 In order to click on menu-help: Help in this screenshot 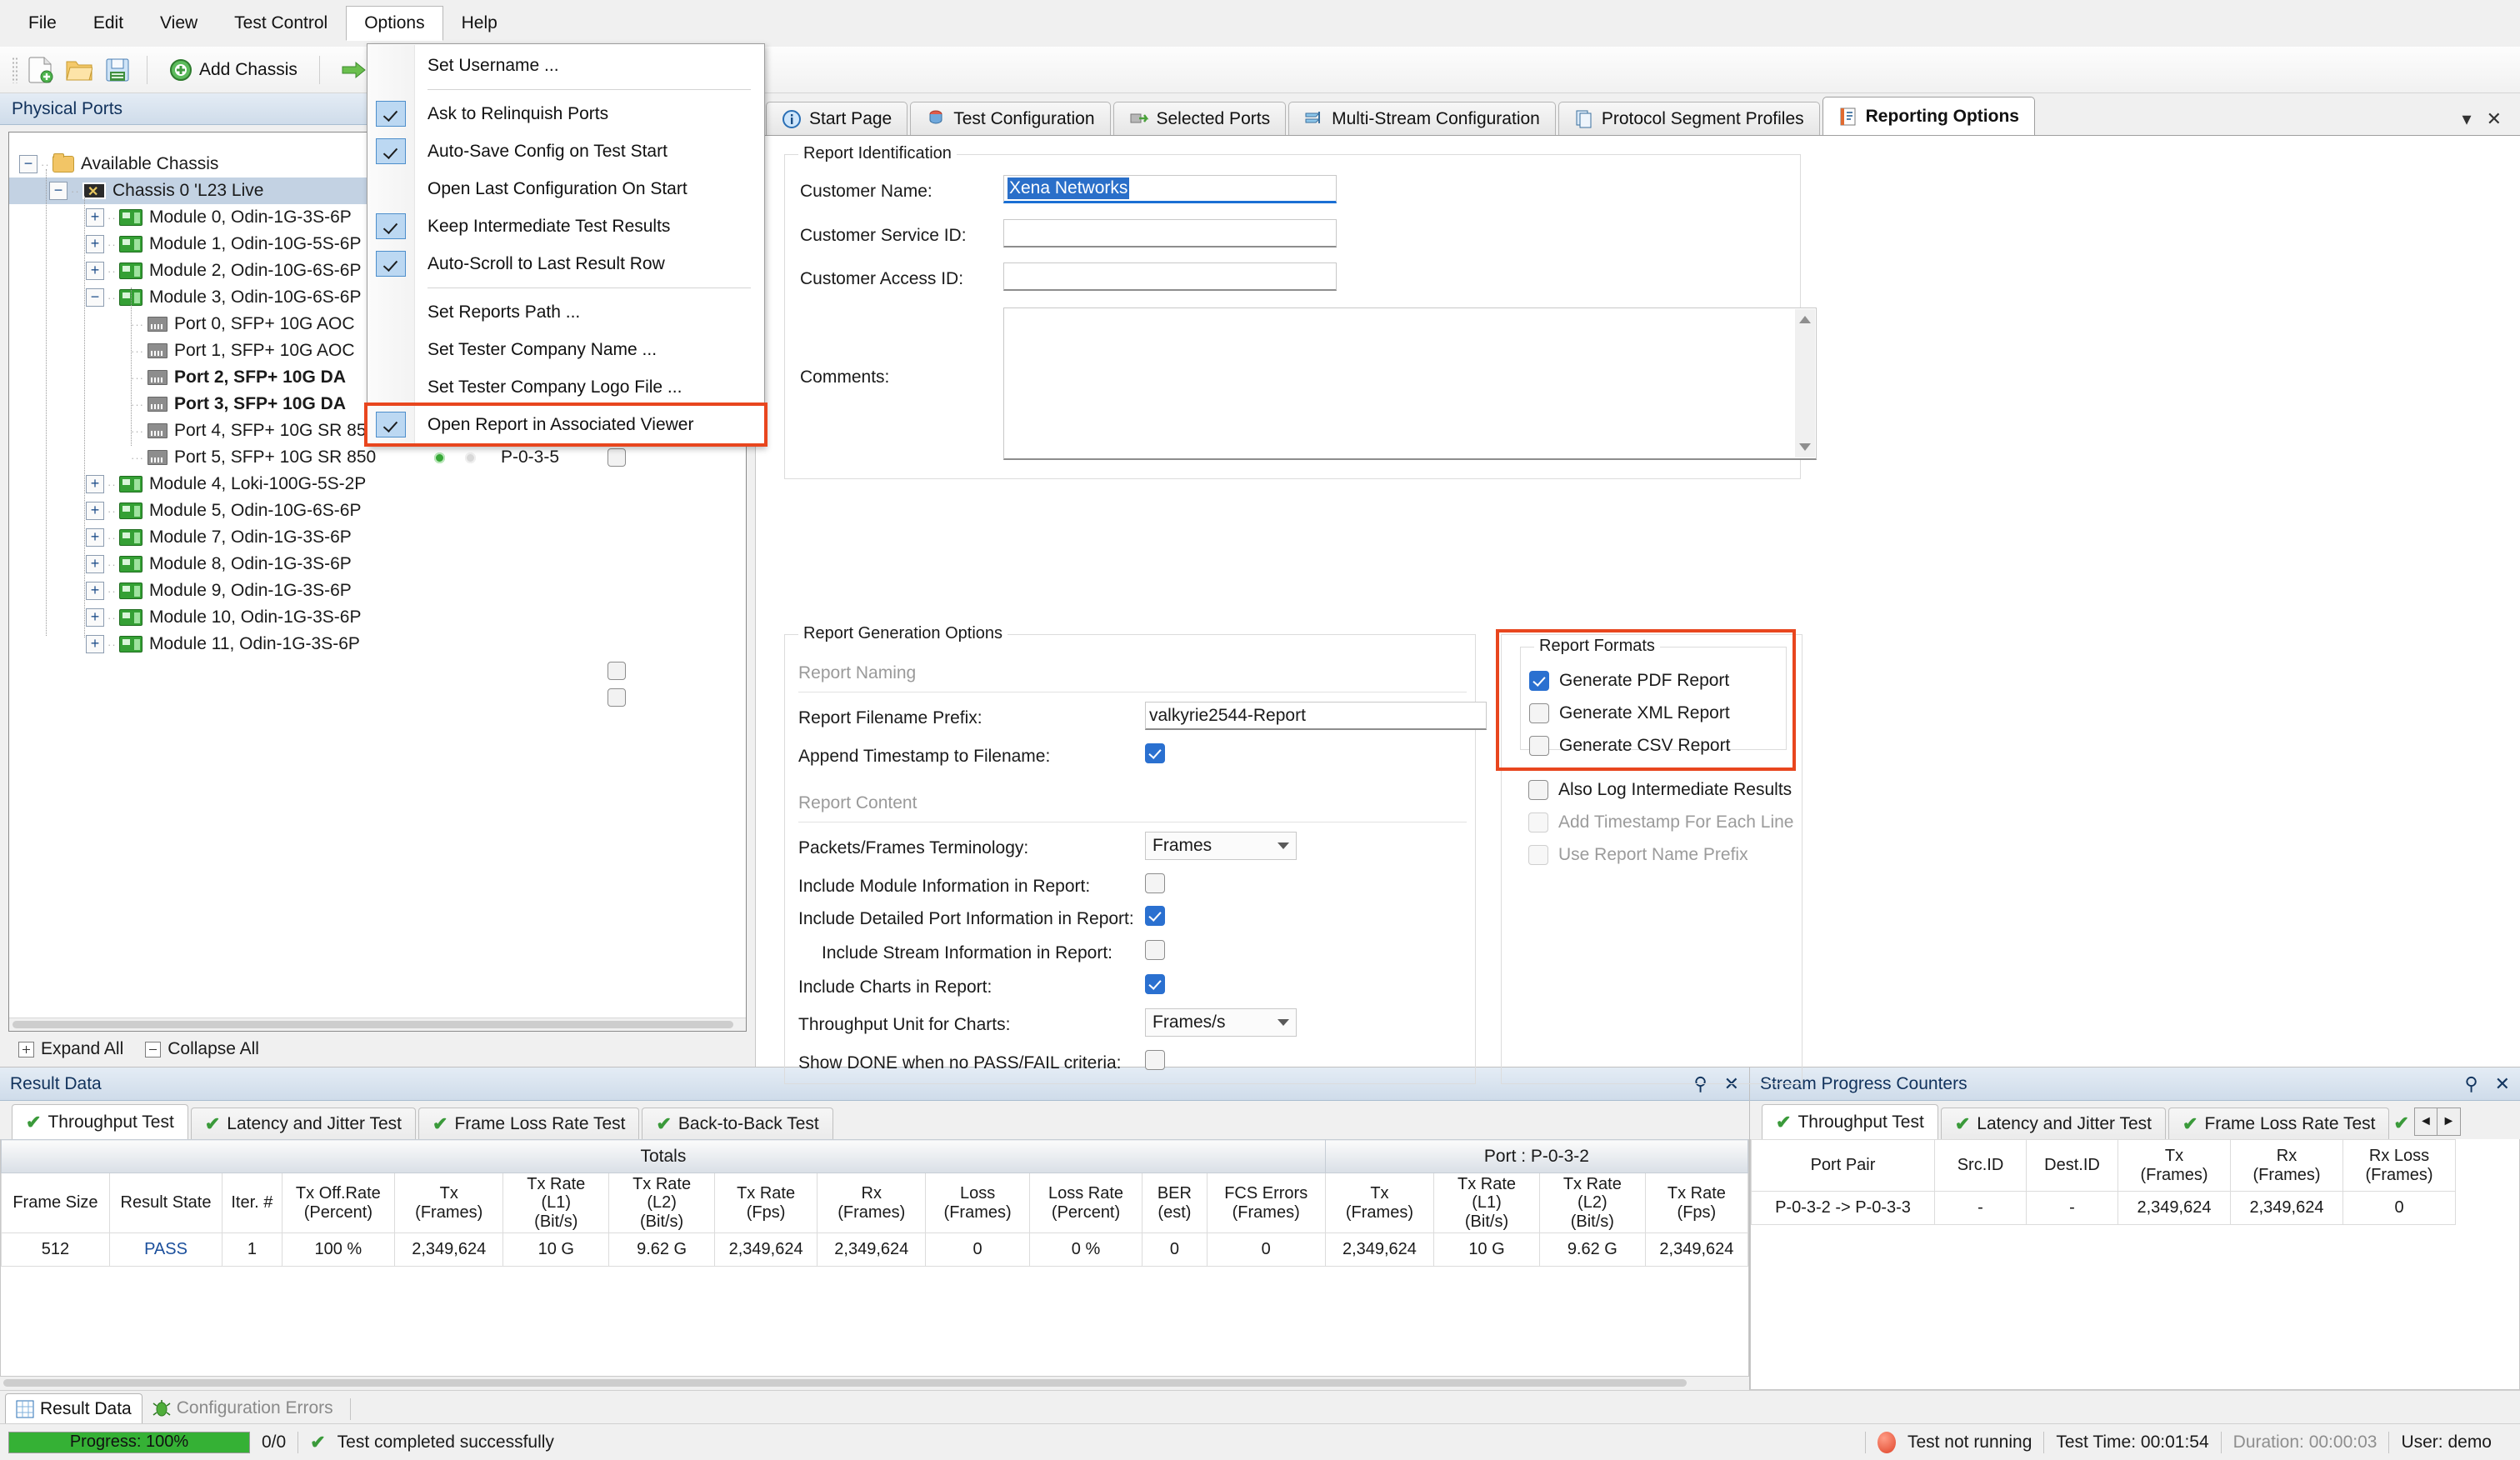, I will do `click(479, 23)`.